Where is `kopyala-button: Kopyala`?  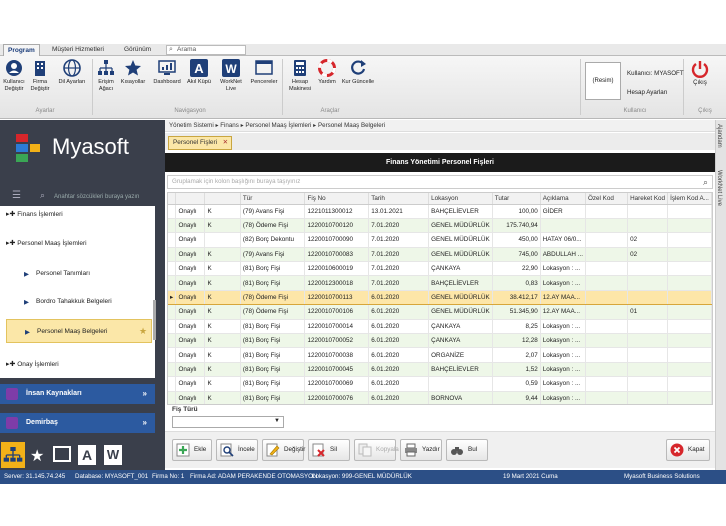 kopyala-button: Kopyala is located at coordinates (376, 450).